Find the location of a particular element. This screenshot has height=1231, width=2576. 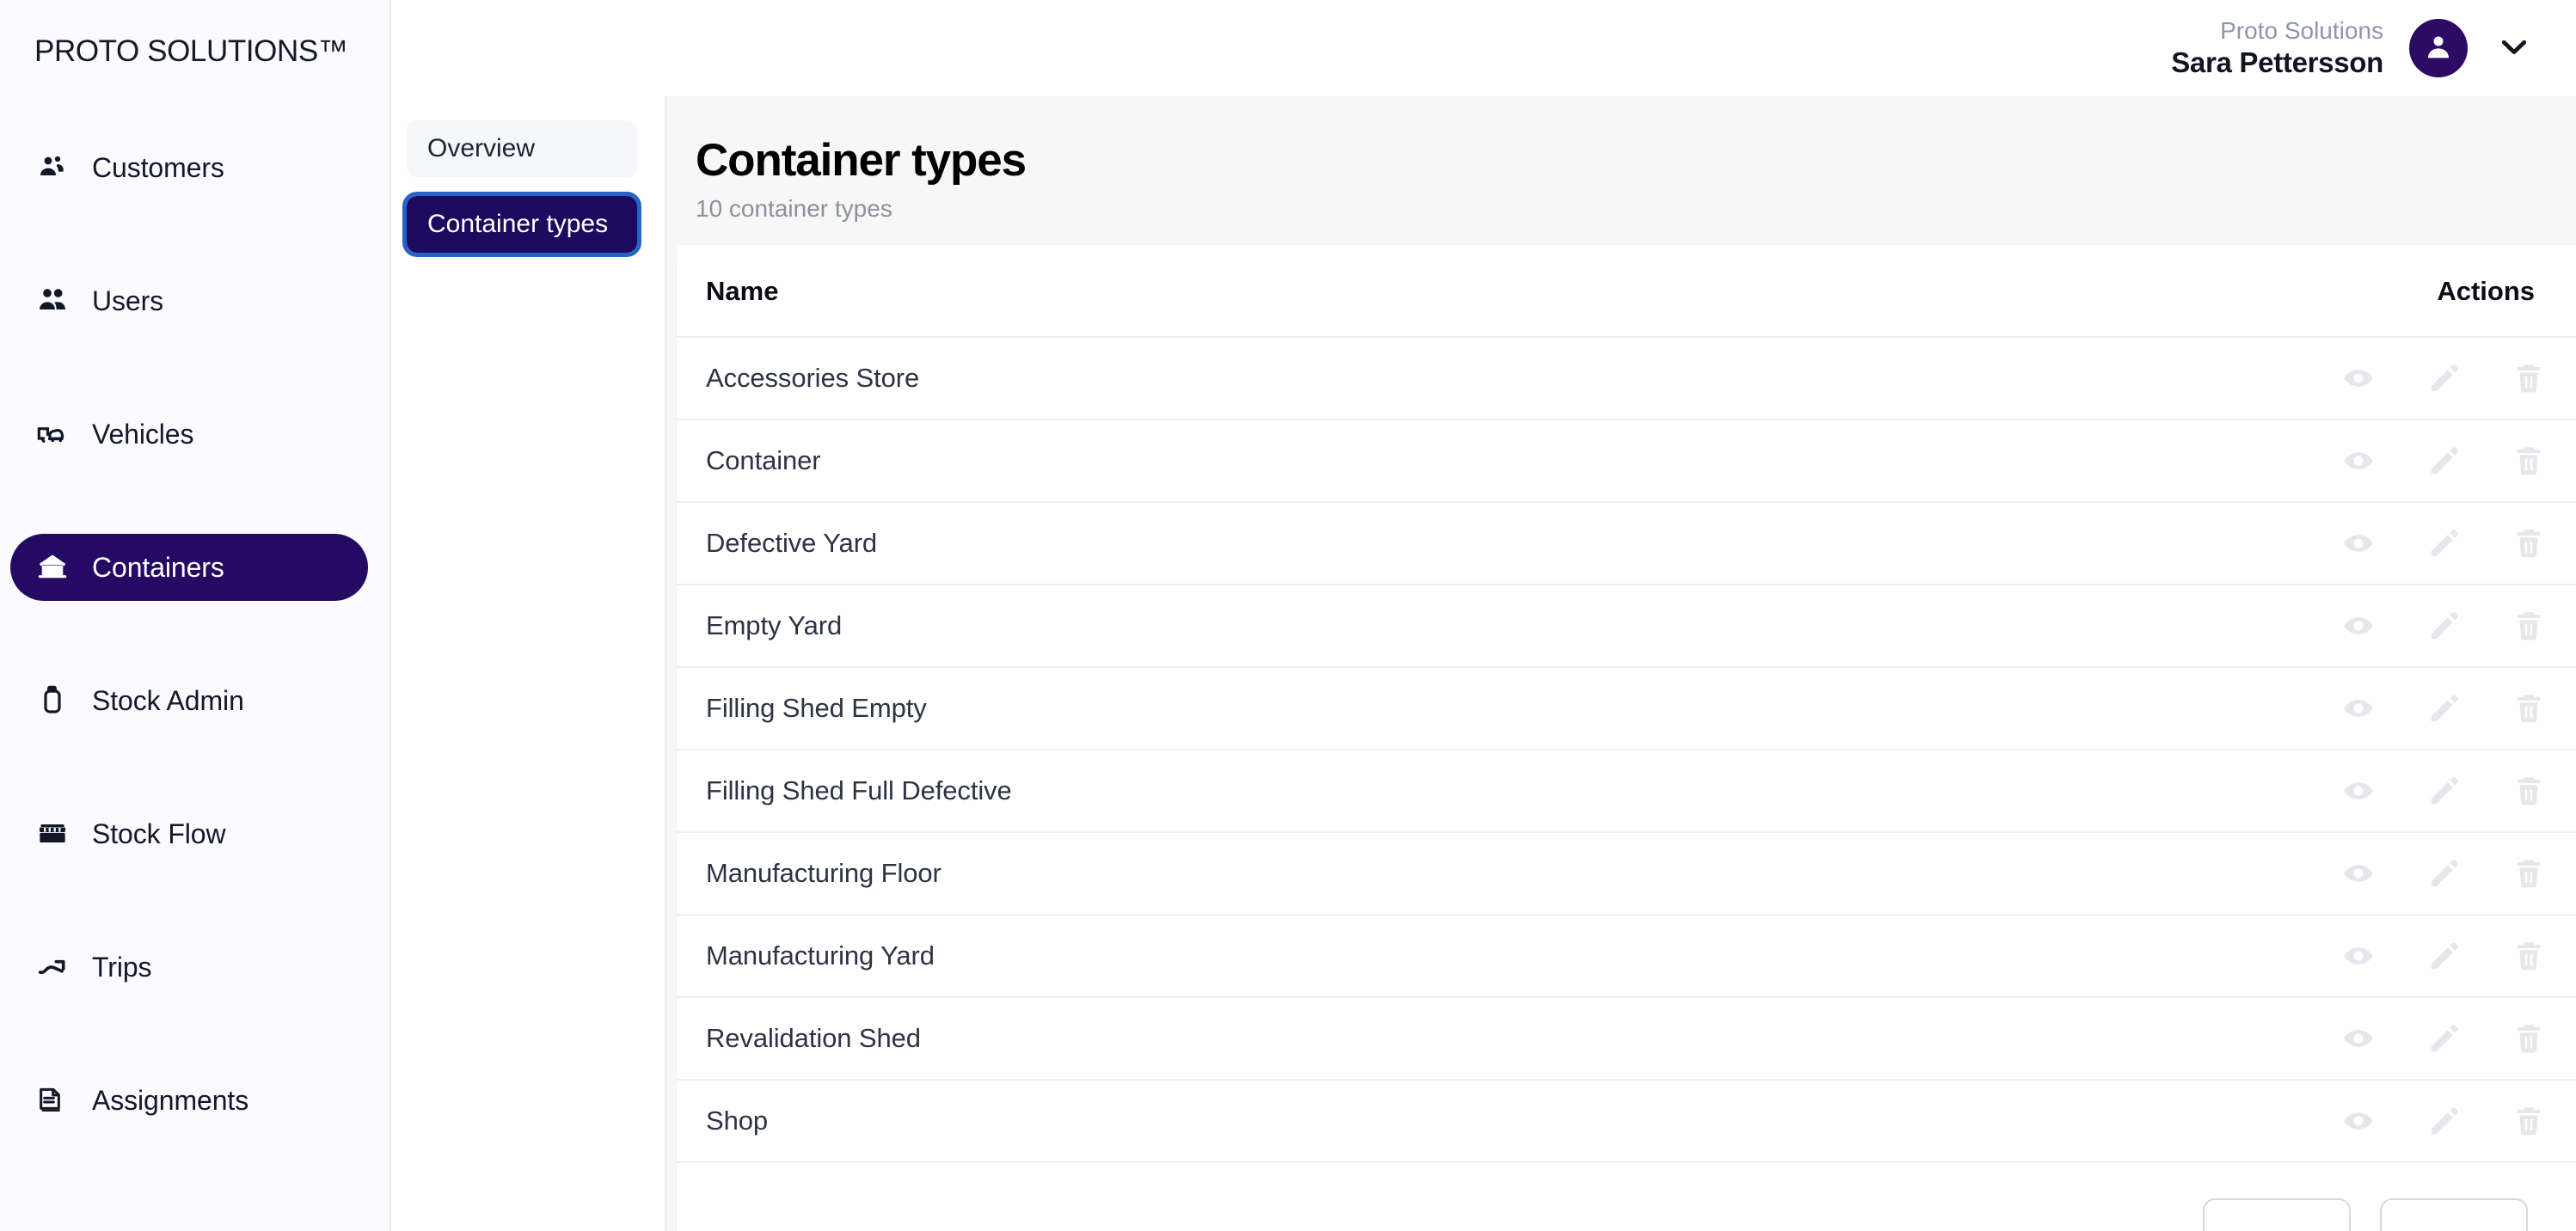

cell-container-type-name: Container is located at coordinates (1441, 461).